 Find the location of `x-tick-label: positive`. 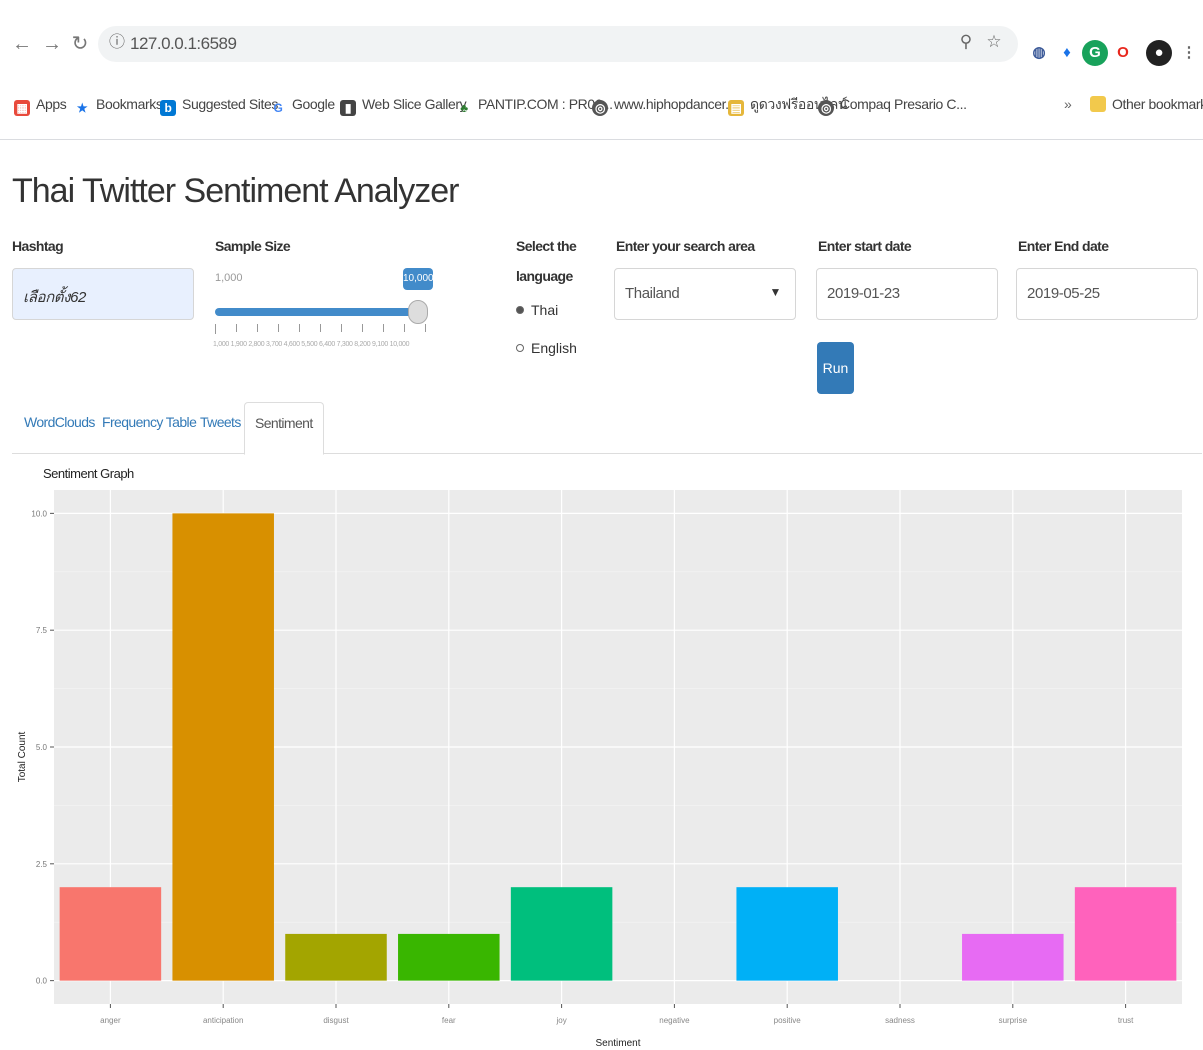

x-tick-label: positive is located at coordinates (788, 1020).